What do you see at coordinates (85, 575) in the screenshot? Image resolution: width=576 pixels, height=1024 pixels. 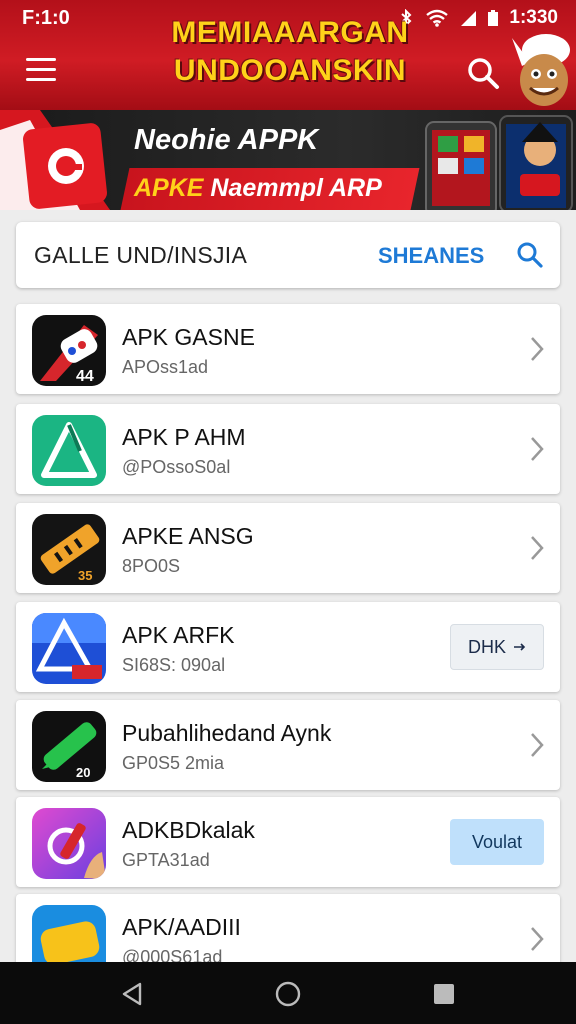 I see `svg-text: 35` at bounding box center [85, 575].